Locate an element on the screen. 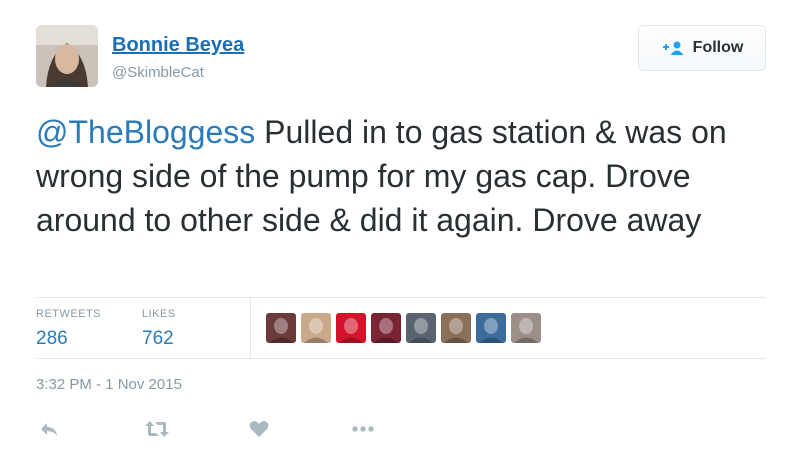  likes-stat: LIKES 762 is located at coordinates (159, 329).